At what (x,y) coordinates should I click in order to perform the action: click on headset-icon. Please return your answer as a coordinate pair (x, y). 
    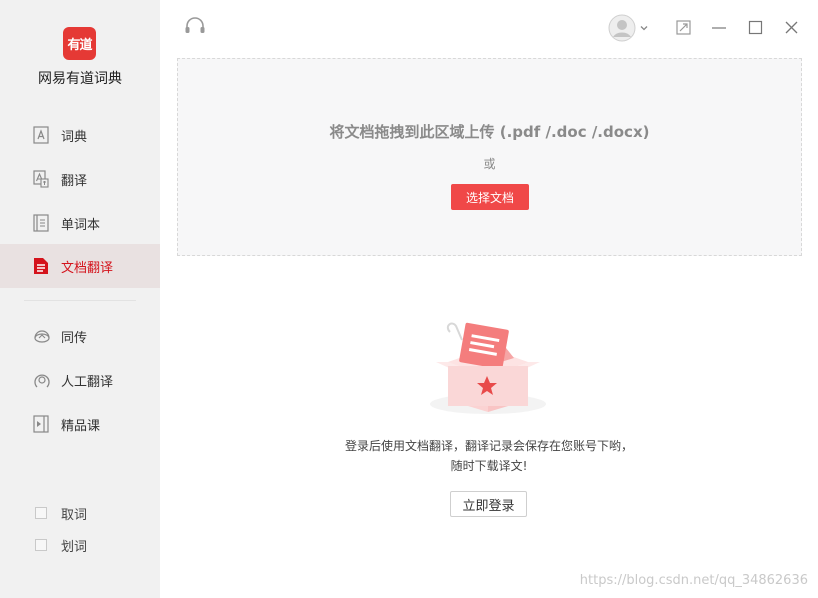
    Looking at the image, I should click on (195, 27).